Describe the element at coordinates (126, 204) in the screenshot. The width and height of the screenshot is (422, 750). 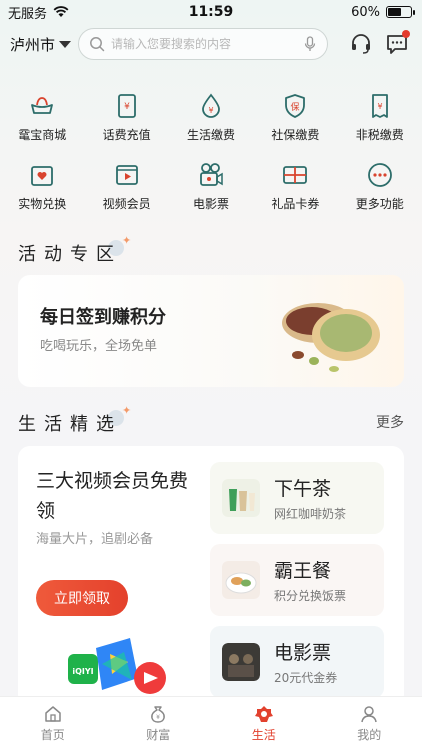
I see `service-label: 视频会员` at that location.